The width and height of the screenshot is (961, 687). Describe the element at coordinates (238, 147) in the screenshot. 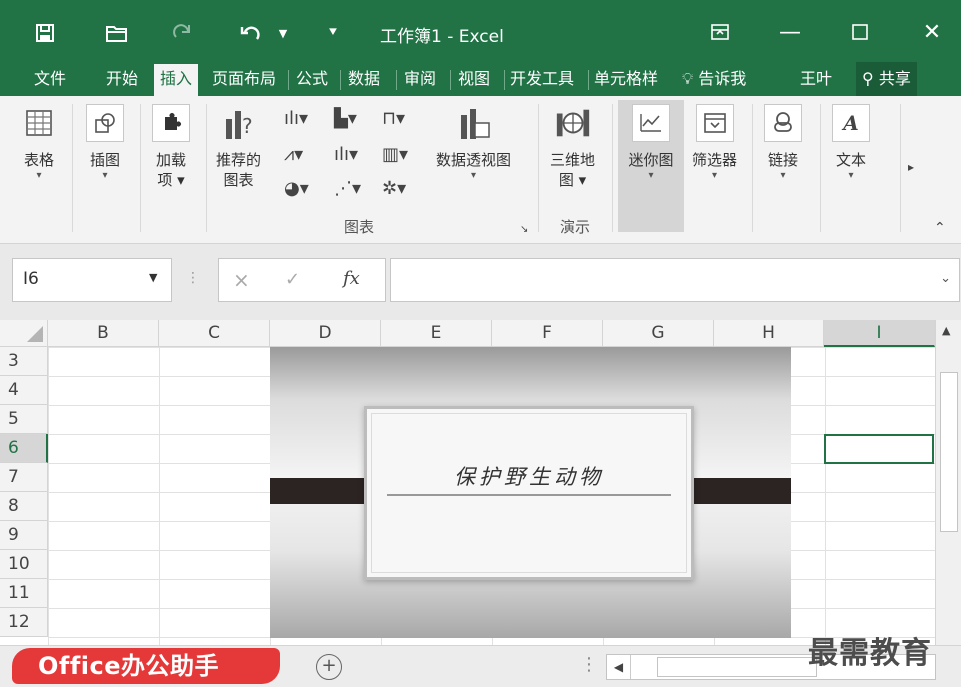

I see `recommended-charts-button: ? 推荐的 图表` at that location.